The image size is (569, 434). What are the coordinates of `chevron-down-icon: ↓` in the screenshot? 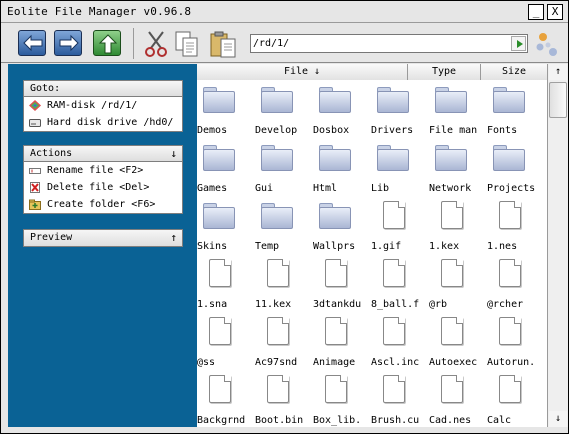 It's located at (173, 153).